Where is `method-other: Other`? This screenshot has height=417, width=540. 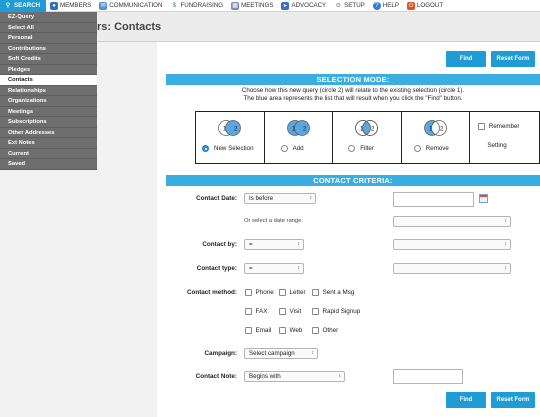
method-other: Other is located at coordinates (325, 330).